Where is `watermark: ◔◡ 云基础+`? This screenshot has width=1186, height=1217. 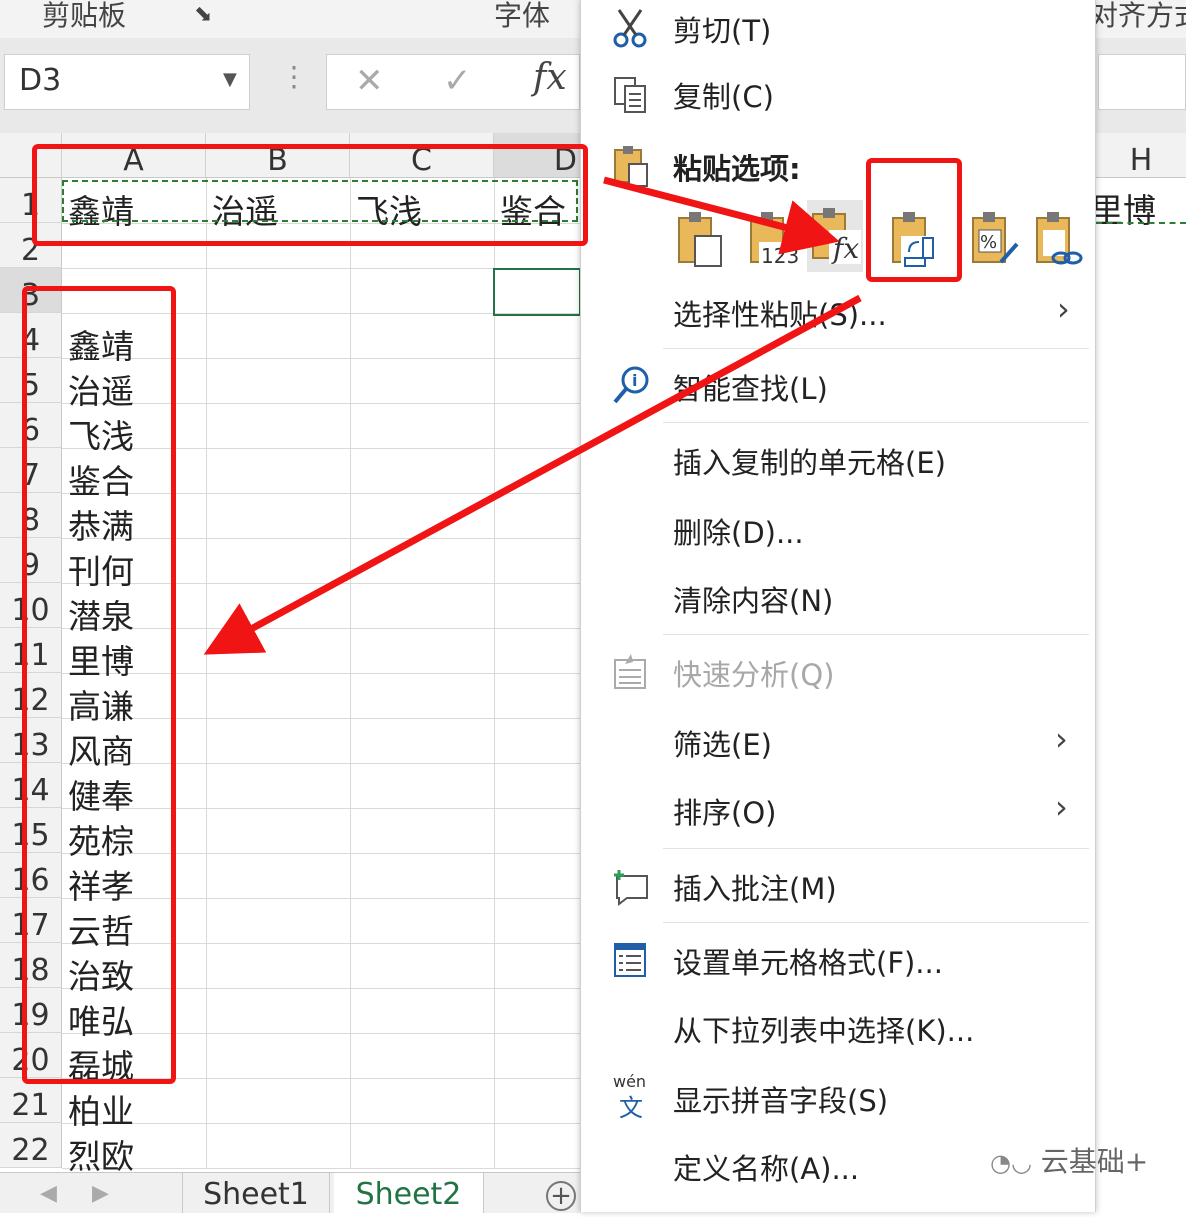
watermark: ◔◡ 云基础+ is located at coordinates (1069, 1160).